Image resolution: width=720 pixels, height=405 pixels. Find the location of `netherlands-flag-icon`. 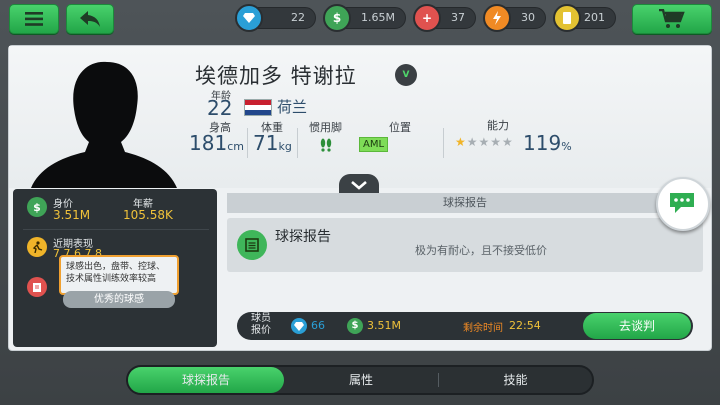

netherlands-flag-icon is located at coordinates (258, 107).